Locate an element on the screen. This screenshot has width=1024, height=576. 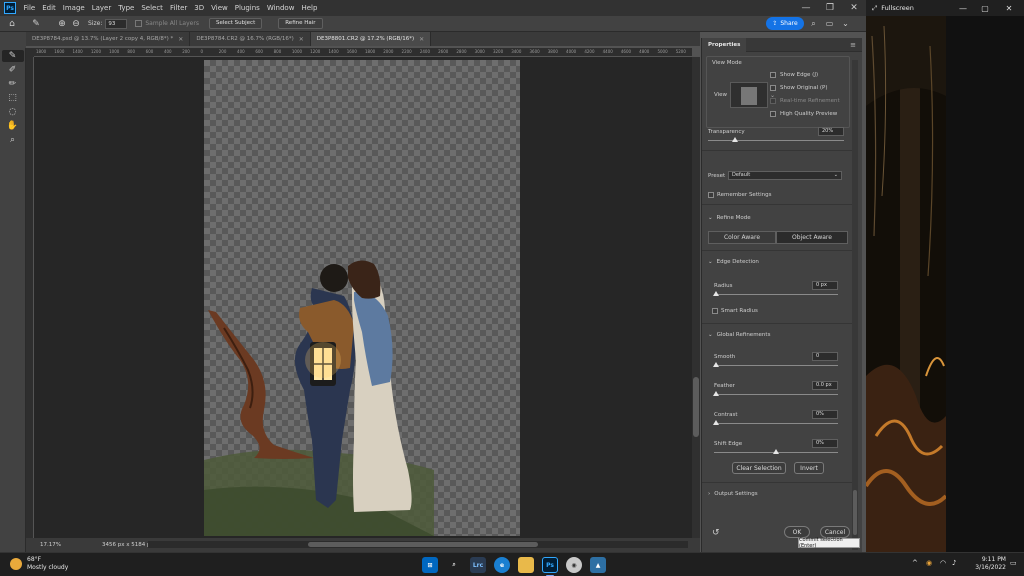
workspace-icon: ▭ is located at coordinates (829, 23).